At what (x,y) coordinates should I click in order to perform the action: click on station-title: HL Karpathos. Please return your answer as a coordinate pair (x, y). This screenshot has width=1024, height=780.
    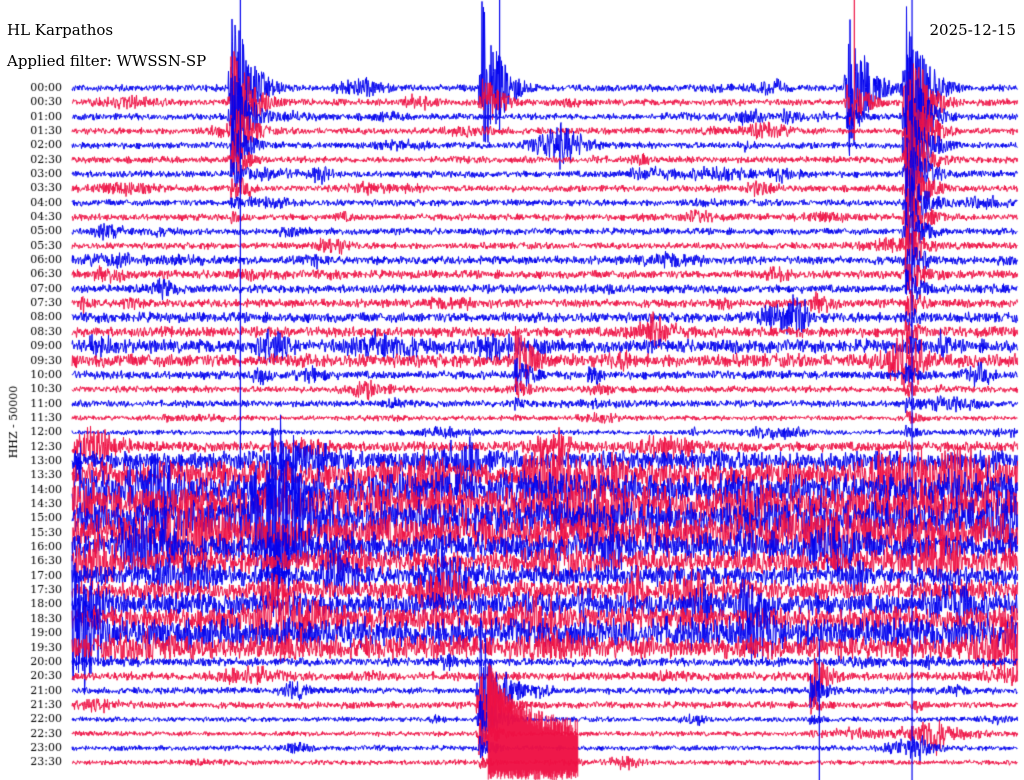
    Looking at the image, I should click on (60, 30).